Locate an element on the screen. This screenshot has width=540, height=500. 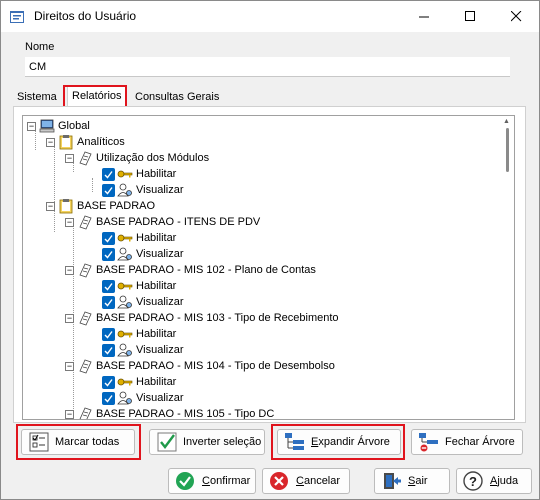
tree-node-global: − Global is located at coordinates (58, 126).